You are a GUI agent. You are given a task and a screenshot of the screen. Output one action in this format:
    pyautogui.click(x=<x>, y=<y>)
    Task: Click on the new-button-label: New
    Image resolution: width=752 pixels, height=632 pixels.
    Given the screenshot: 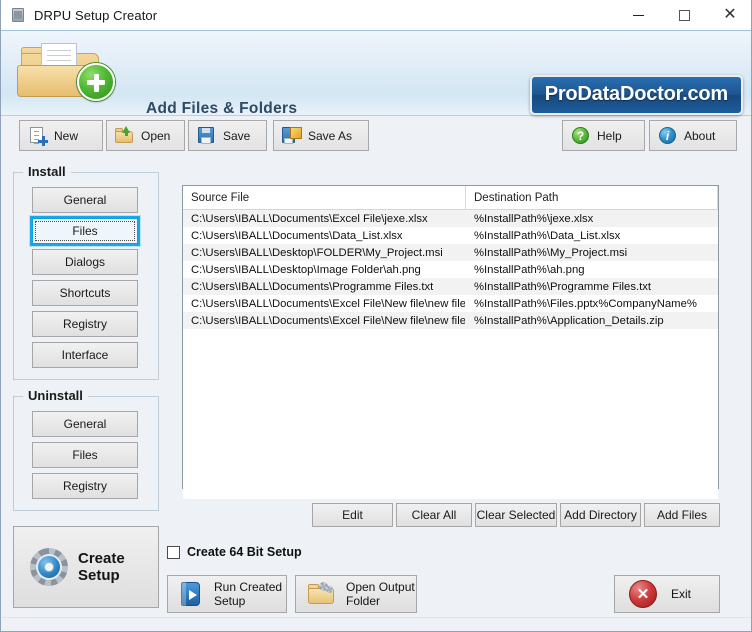 What is the action you would take?
    pyautogui.click(x=66, y=135)
    